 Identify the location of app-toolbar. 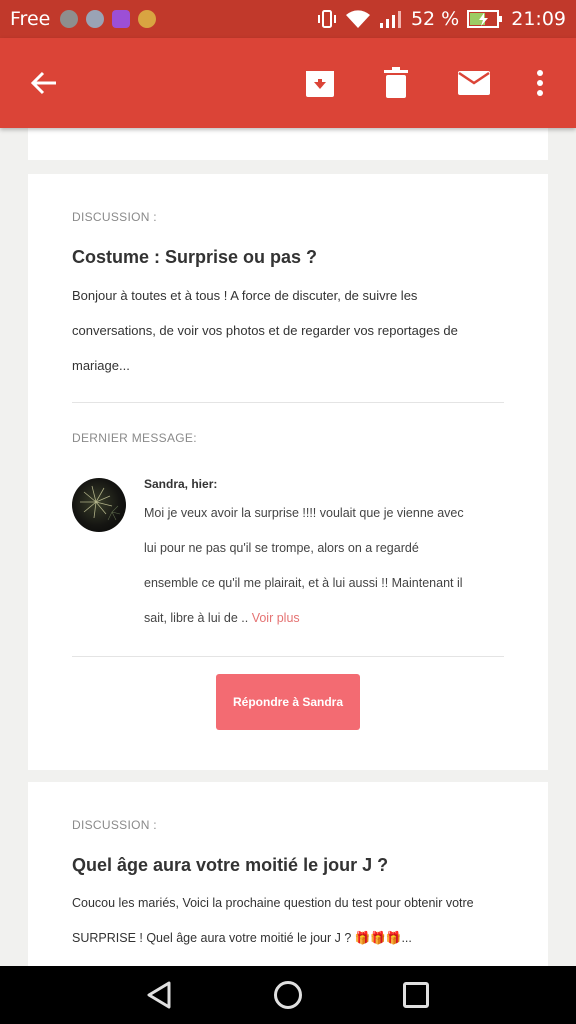
(288, 83).